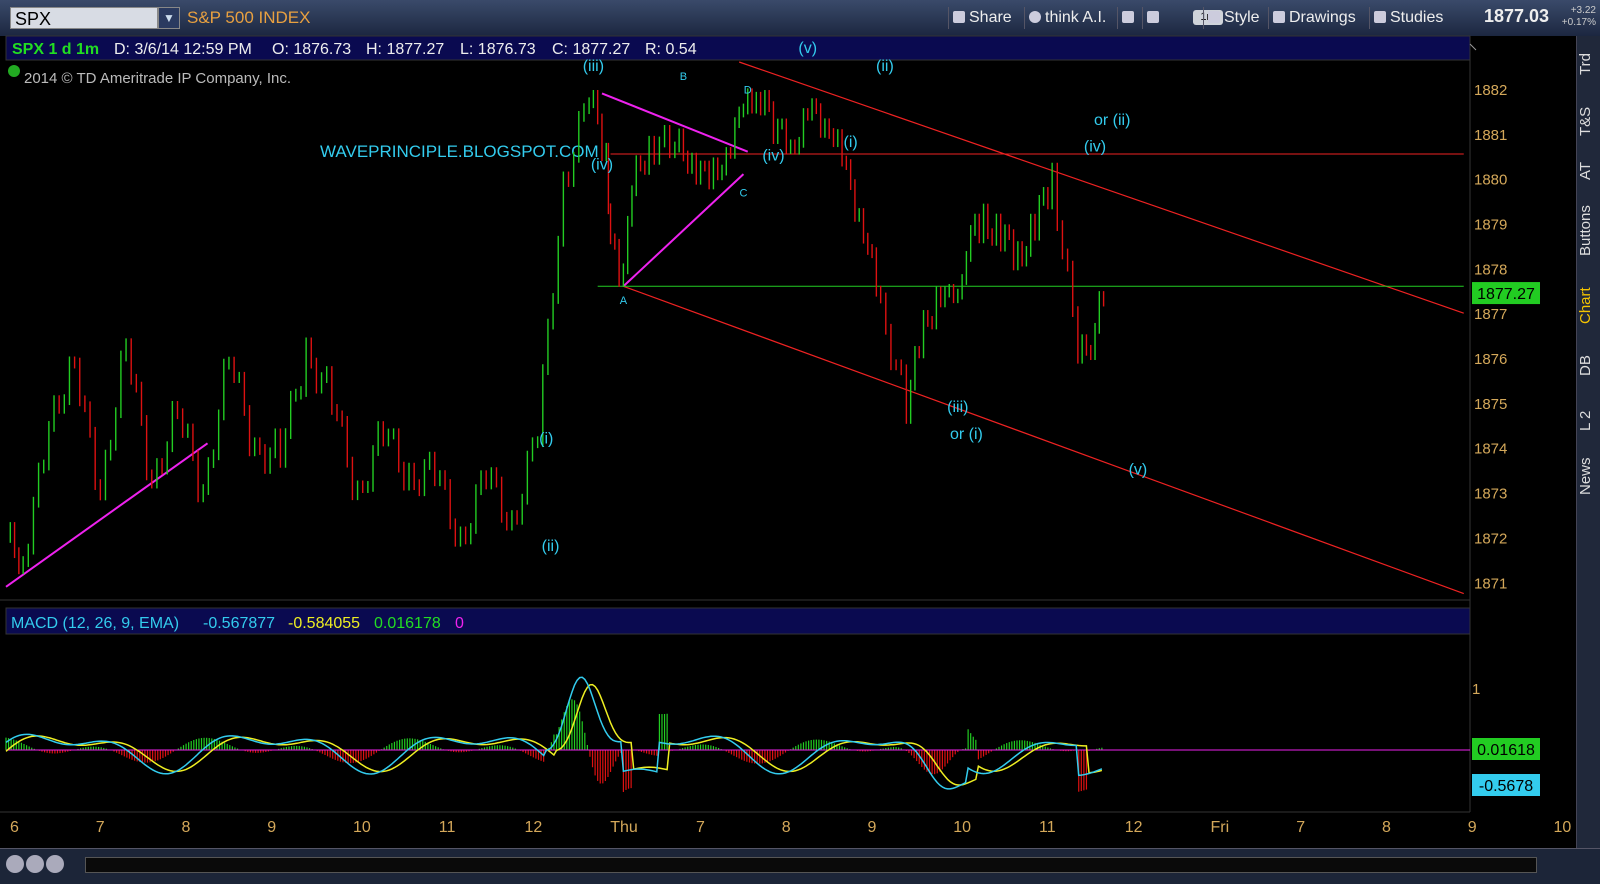 This screenshot has height=884, width=1600. Describe the element at coordinates (1490, 135) in the screenshot. I see `price-tick-label: 1881` at that location.